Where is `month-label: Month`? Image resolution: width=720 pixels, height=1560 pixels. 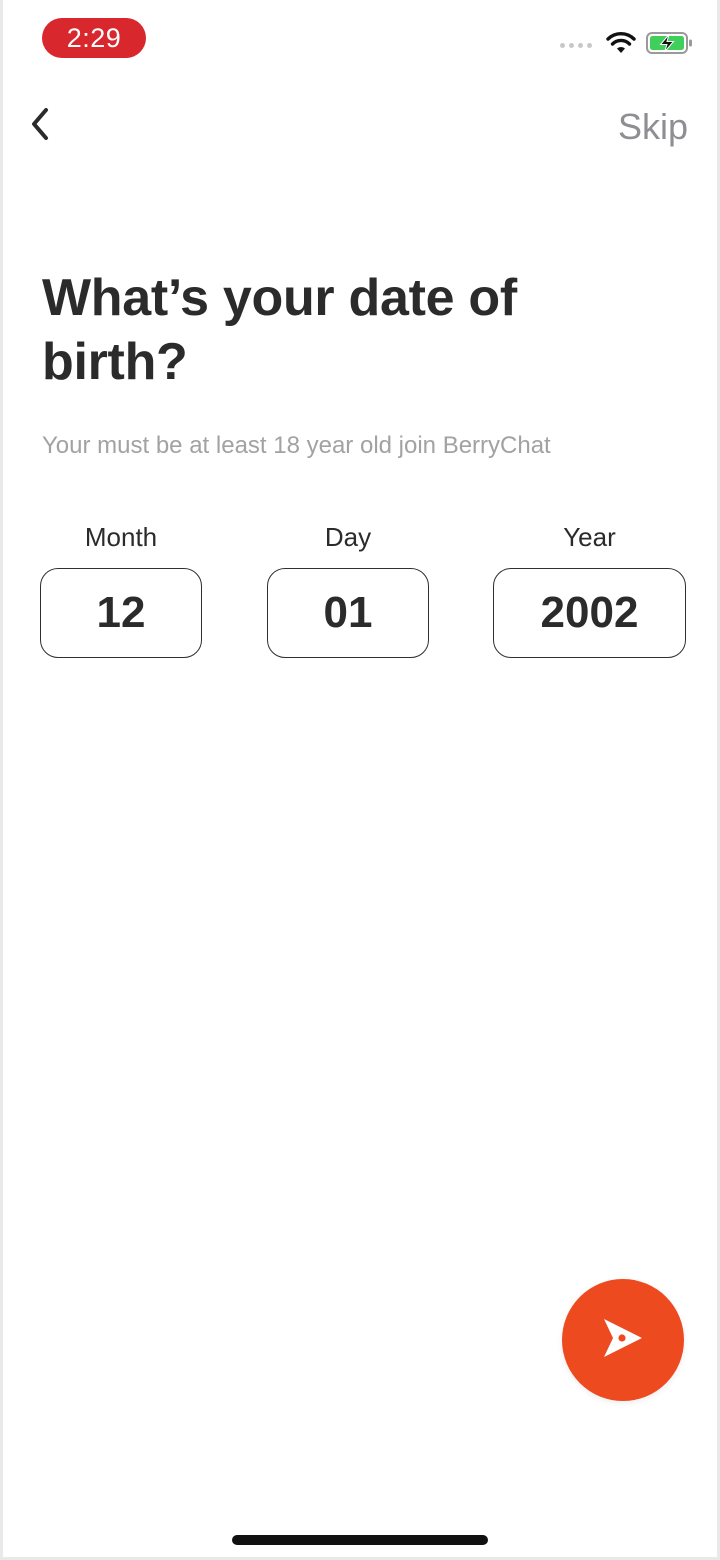 month-label: Month is located at coordinates (121, 537).